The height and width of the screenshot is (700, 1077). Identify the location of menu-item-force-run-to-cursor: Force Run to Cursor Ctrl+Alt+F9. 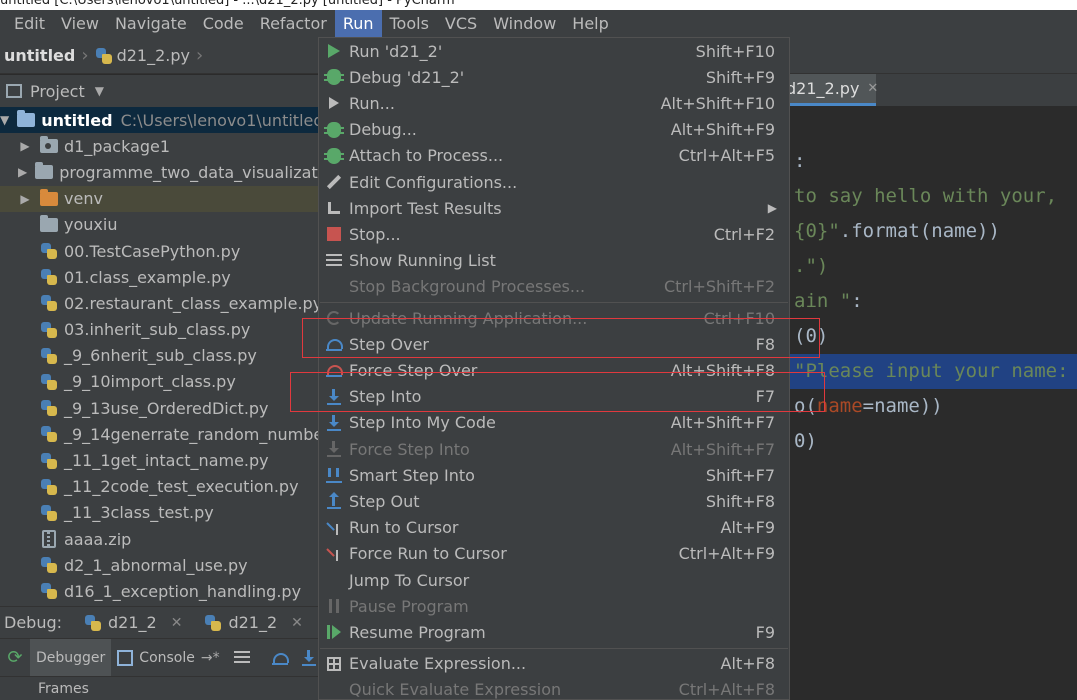
(554, 554).